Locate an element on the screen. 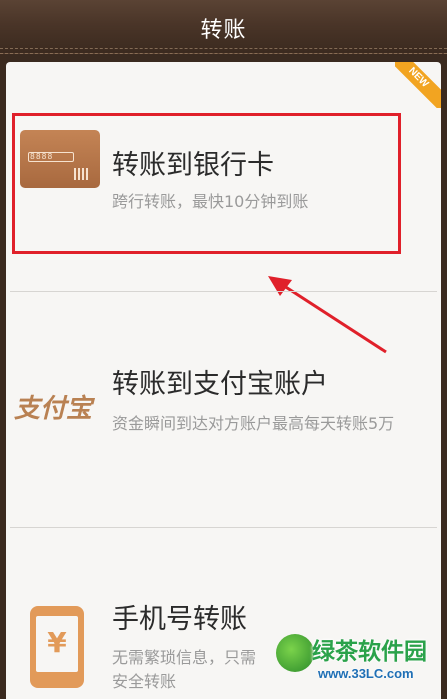  phone-yen-icon: ¥ is located at coordinates (57, 647).